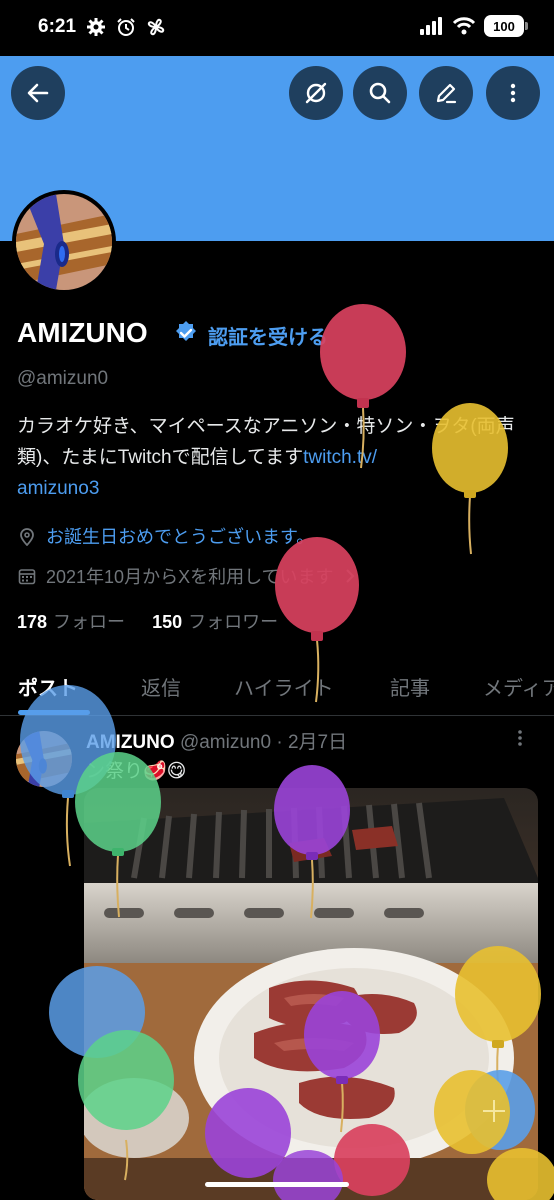 The width and height of the screenshot is (554, 1200). What do you see at coordinates (349, 576) in the screenshot?
I see `chevron-right-icon` at bounding box center [349, 576].